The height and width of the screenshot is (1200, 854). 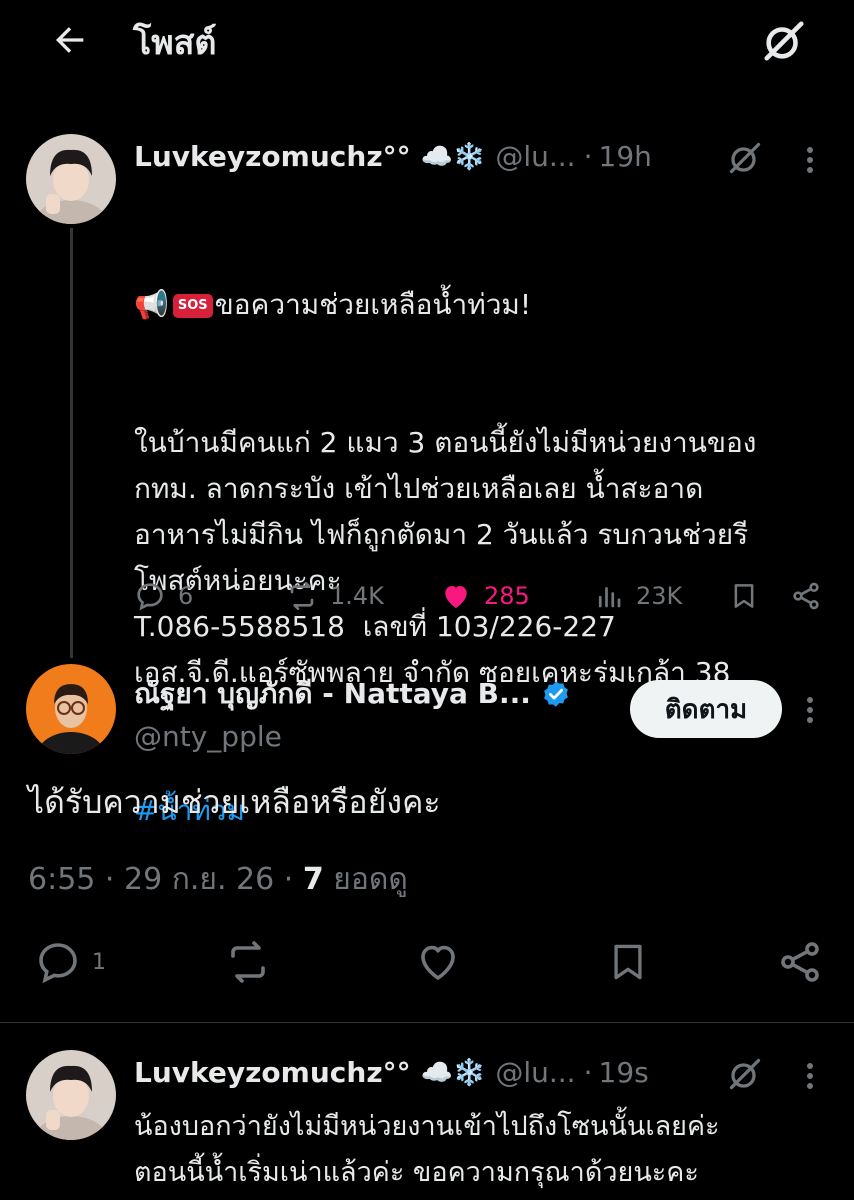 What do you see at coordinates (427, 40) in the screenshot?
I see `top-bar` at bounding box center [427, 40].